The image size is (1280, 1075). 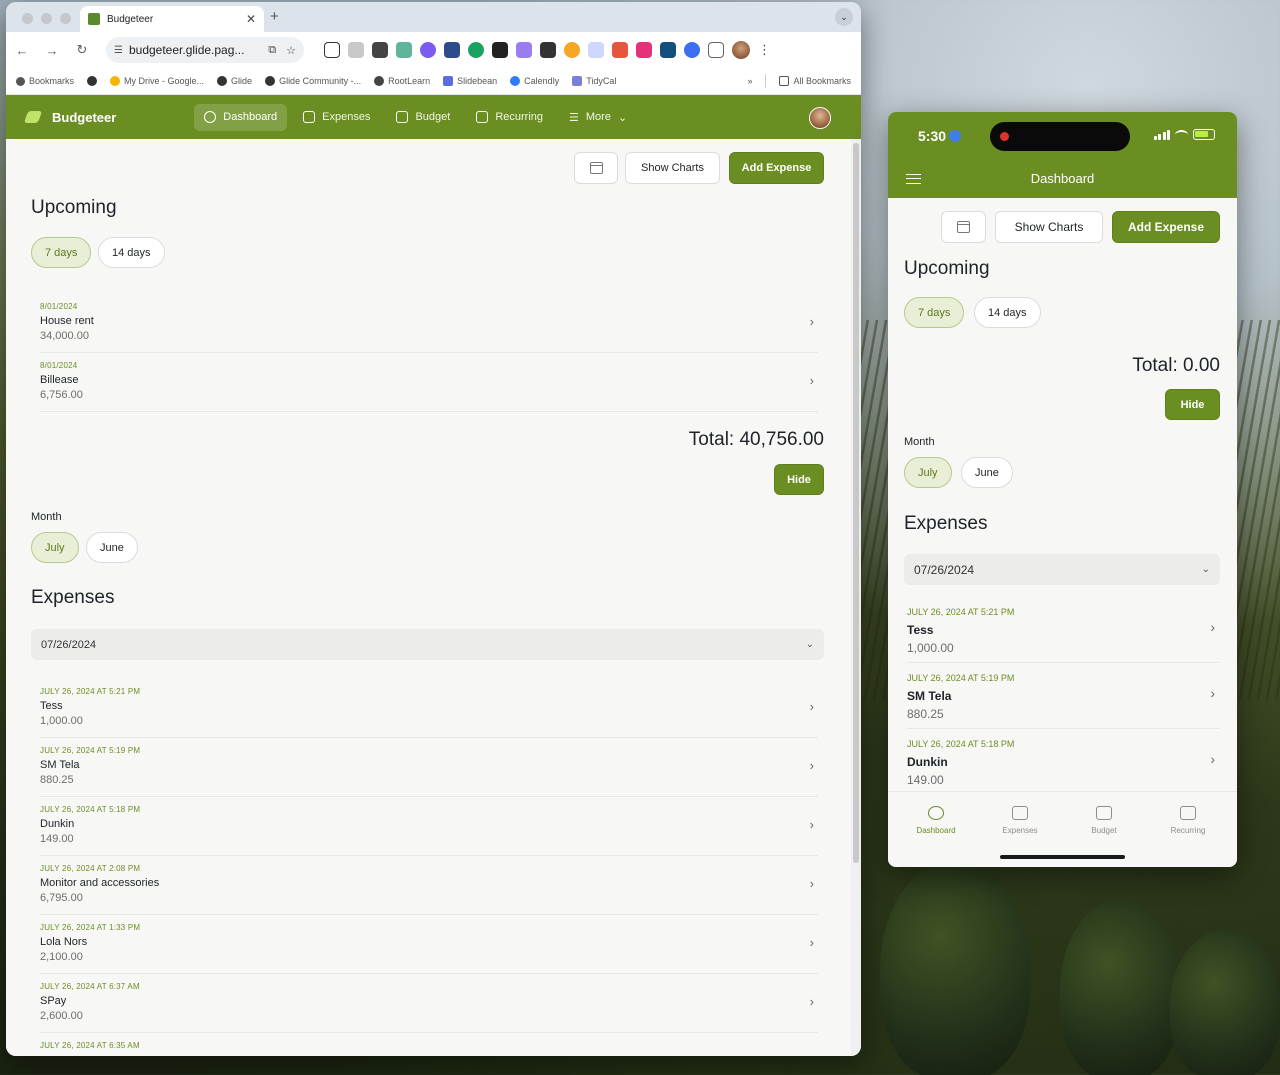 What do you see at coordinates (234, 81) in the screenshot?
I see `bookmark-item: Glide` at bounding box center [234, 81].